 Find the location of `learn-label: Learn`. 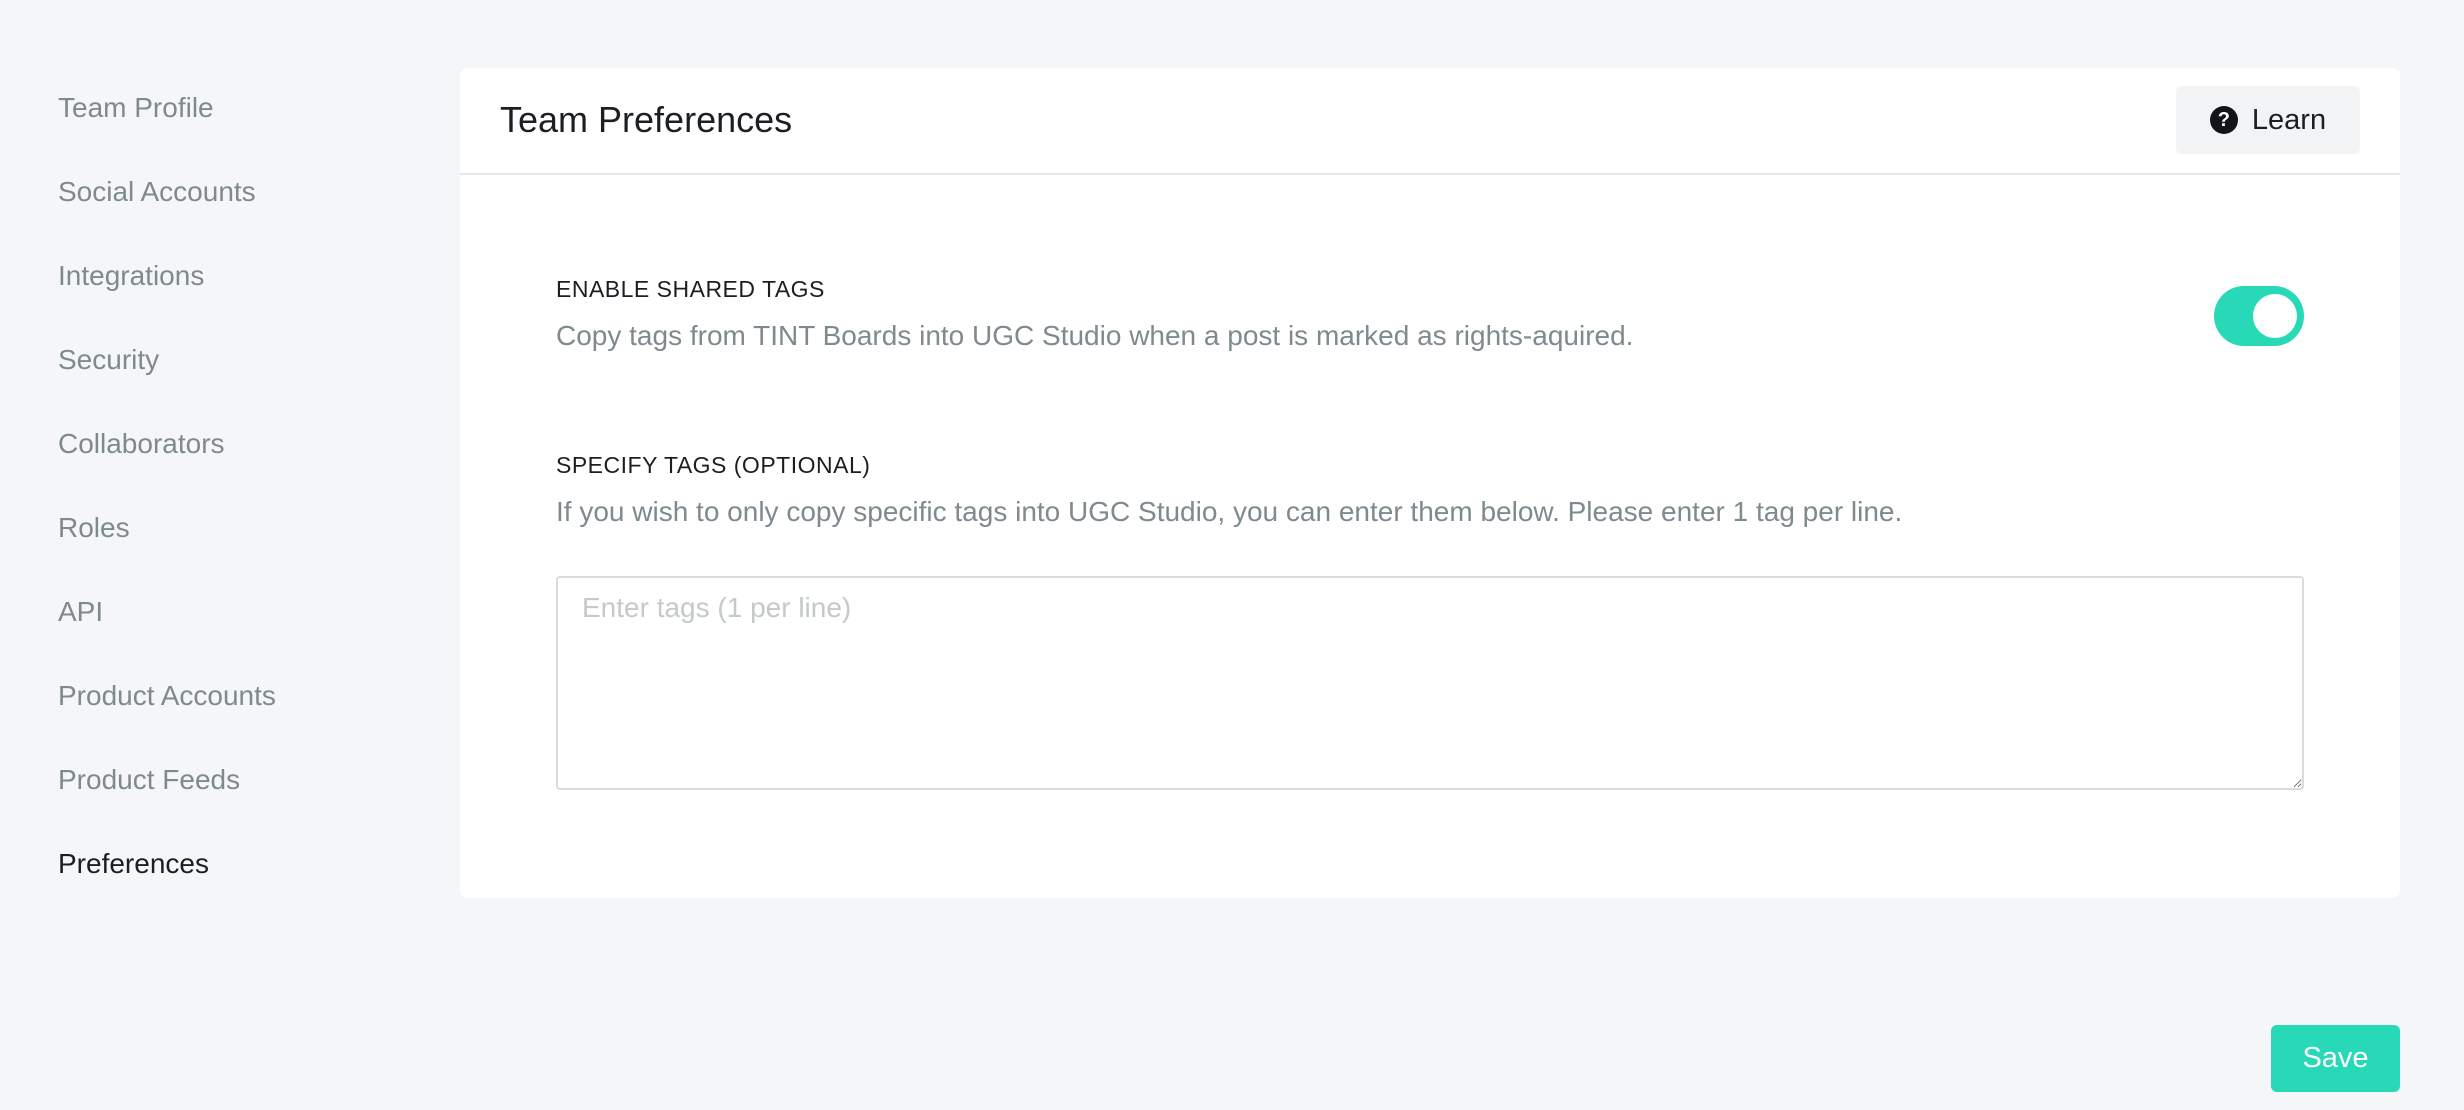

learn-label: Learn is located at coordinates (2289, 119).